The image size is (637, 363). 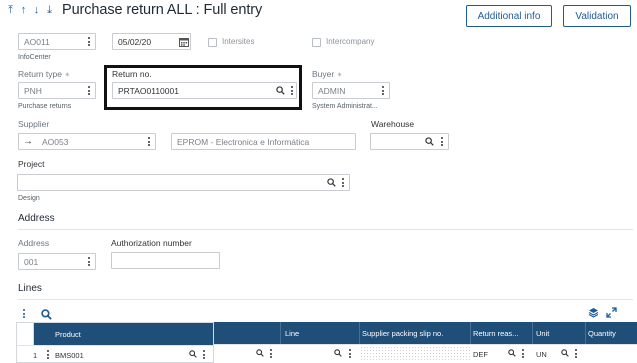 What do you see at coordinates (57, 261) in the screenshot?
I see `address-field: 001` at bounding box center [57, 261].